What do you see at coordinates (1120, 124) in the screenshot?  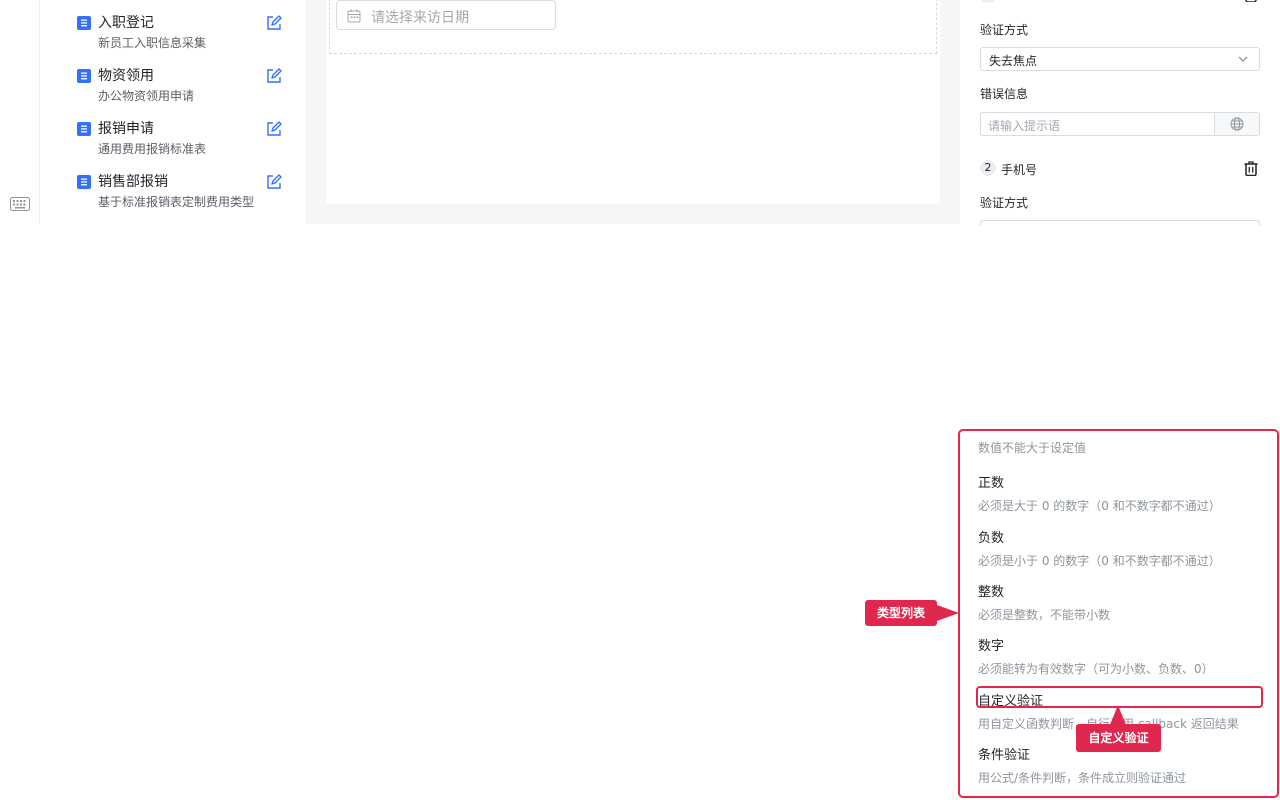 I see `error-message-input: 请输入提示语` at bounding box center [1120, 124].